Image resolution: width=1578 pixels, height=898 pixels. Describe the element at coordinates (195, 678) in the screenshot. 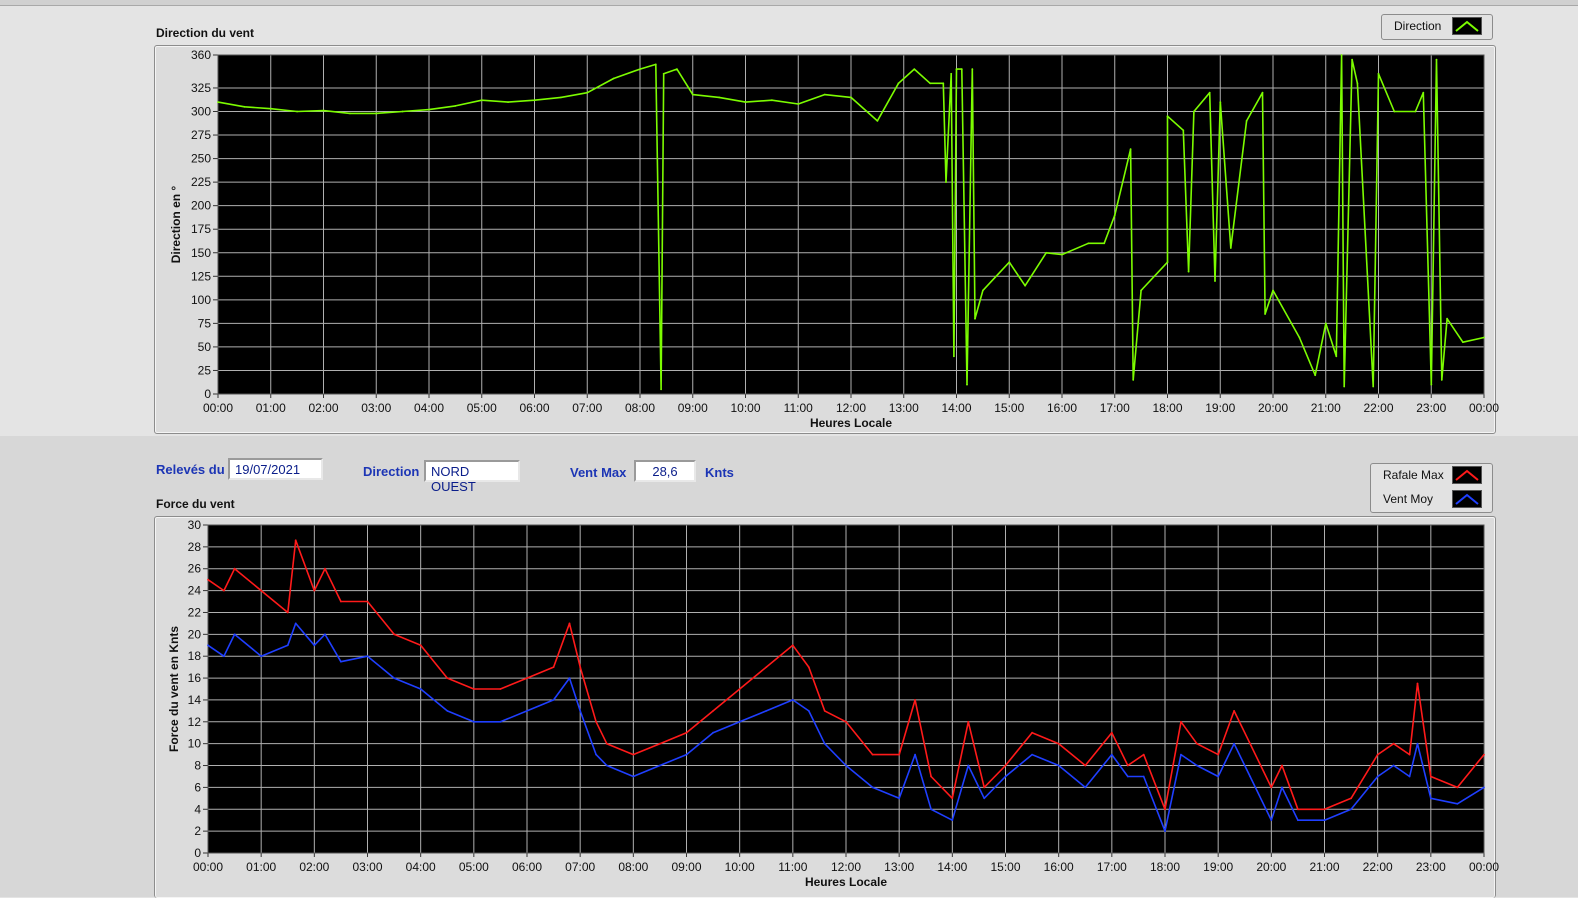

I see `y-tick-label: 16` at that location.